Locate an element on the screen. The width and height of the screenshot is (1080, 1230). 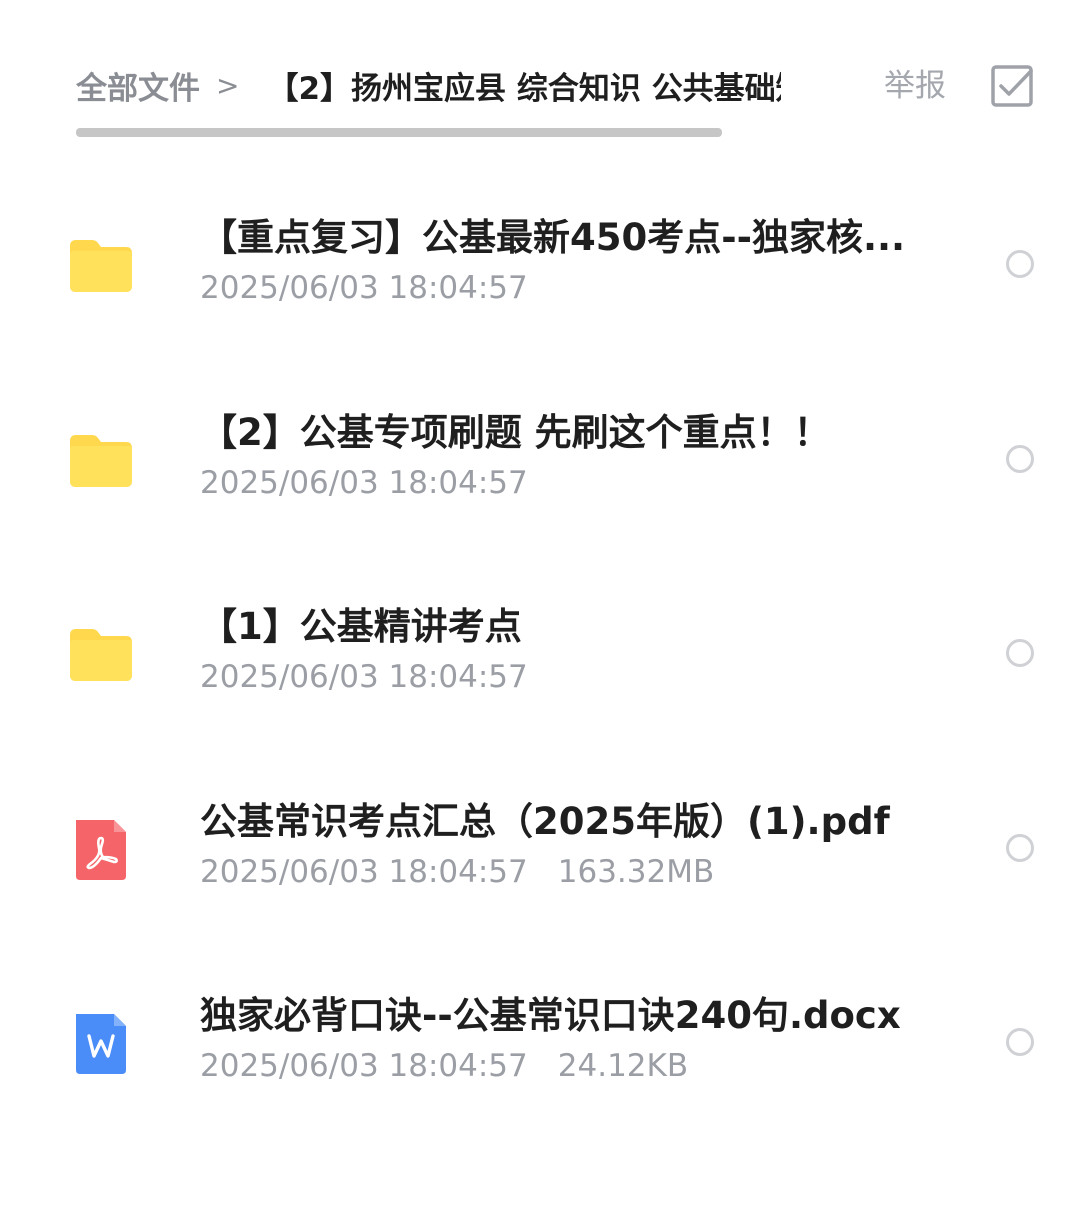
file-name: 【1】公基精讲考点 is located at coordinates (361, 626).